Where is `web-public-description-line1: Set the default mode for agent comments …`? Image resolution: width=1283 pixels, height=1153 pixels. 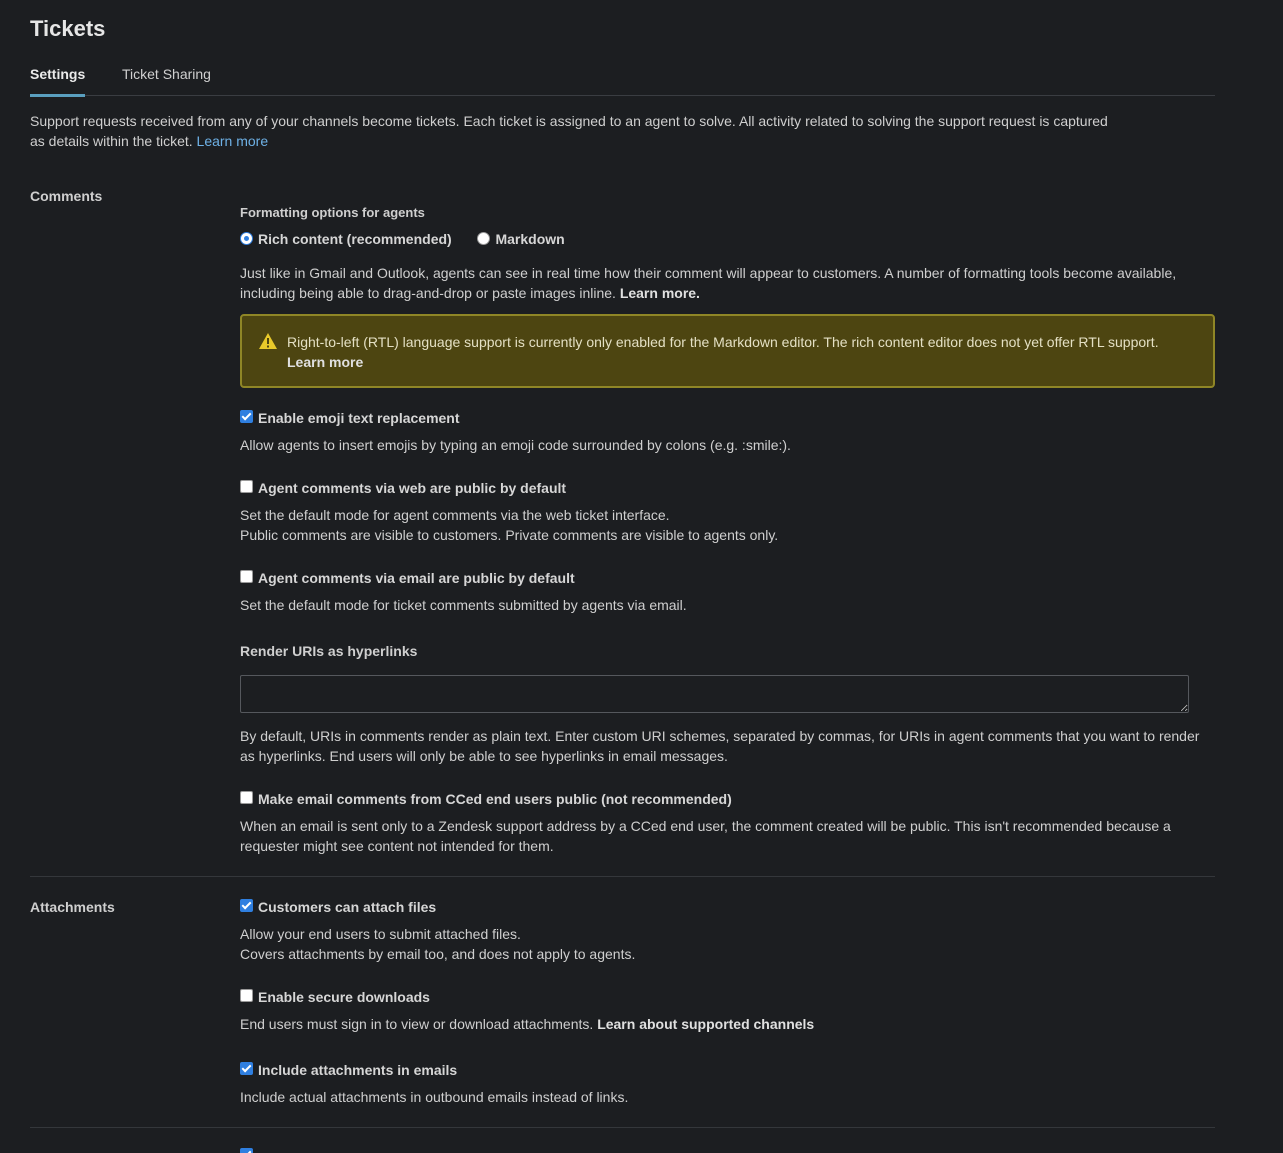 web-public-description-line1: Set the default mode for agent comments … is located at coordinates (455, 515).